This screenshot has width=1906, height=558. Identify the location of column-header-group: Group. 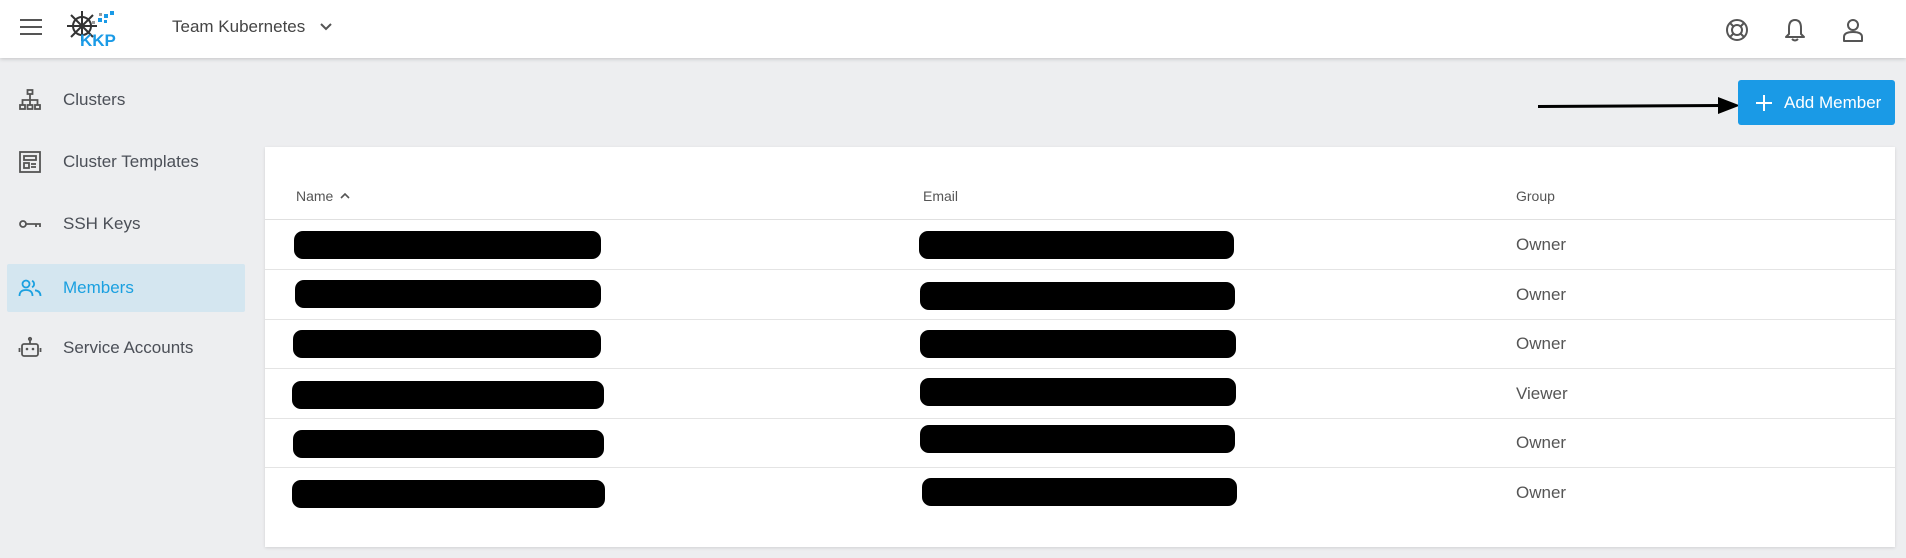
(1535, 196).